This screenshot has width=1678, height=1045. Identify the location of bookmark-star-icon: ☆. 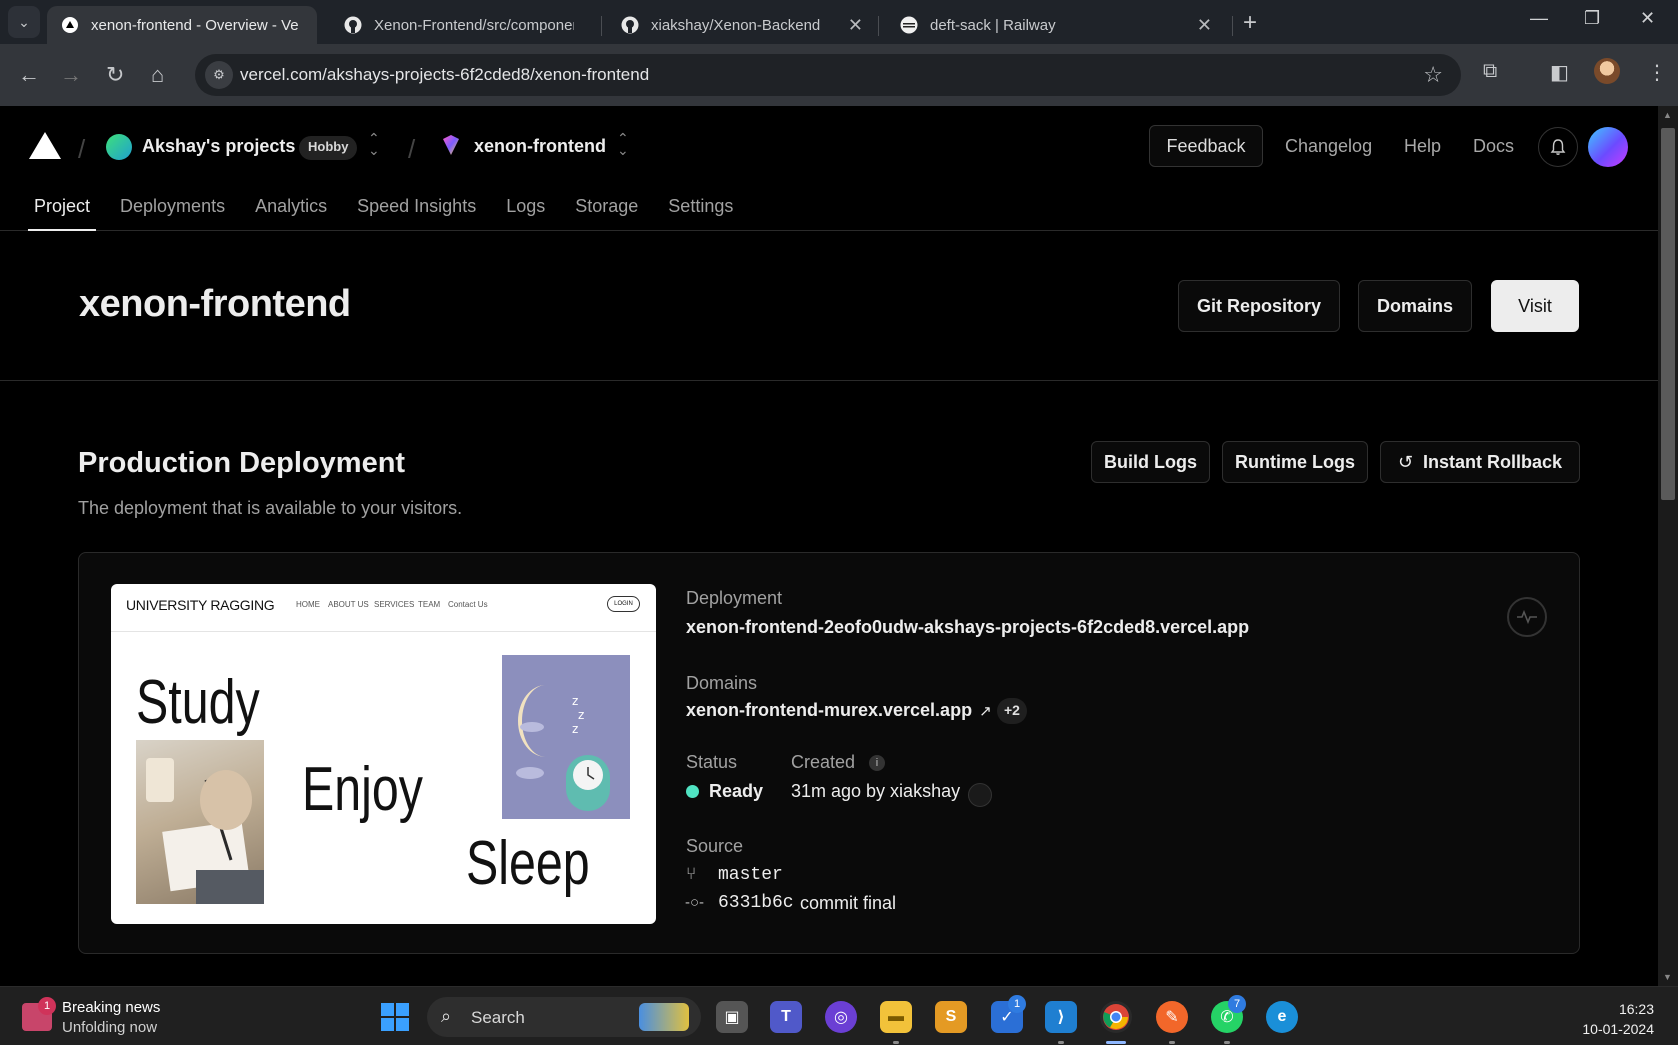
(1433, 75).